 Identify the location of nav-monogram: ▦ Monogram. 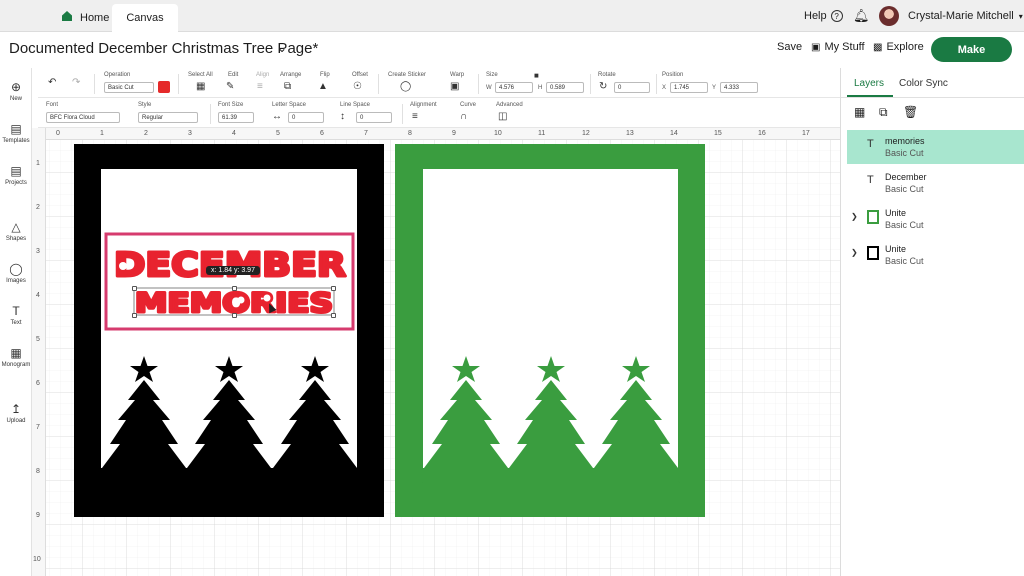
(16, 357).